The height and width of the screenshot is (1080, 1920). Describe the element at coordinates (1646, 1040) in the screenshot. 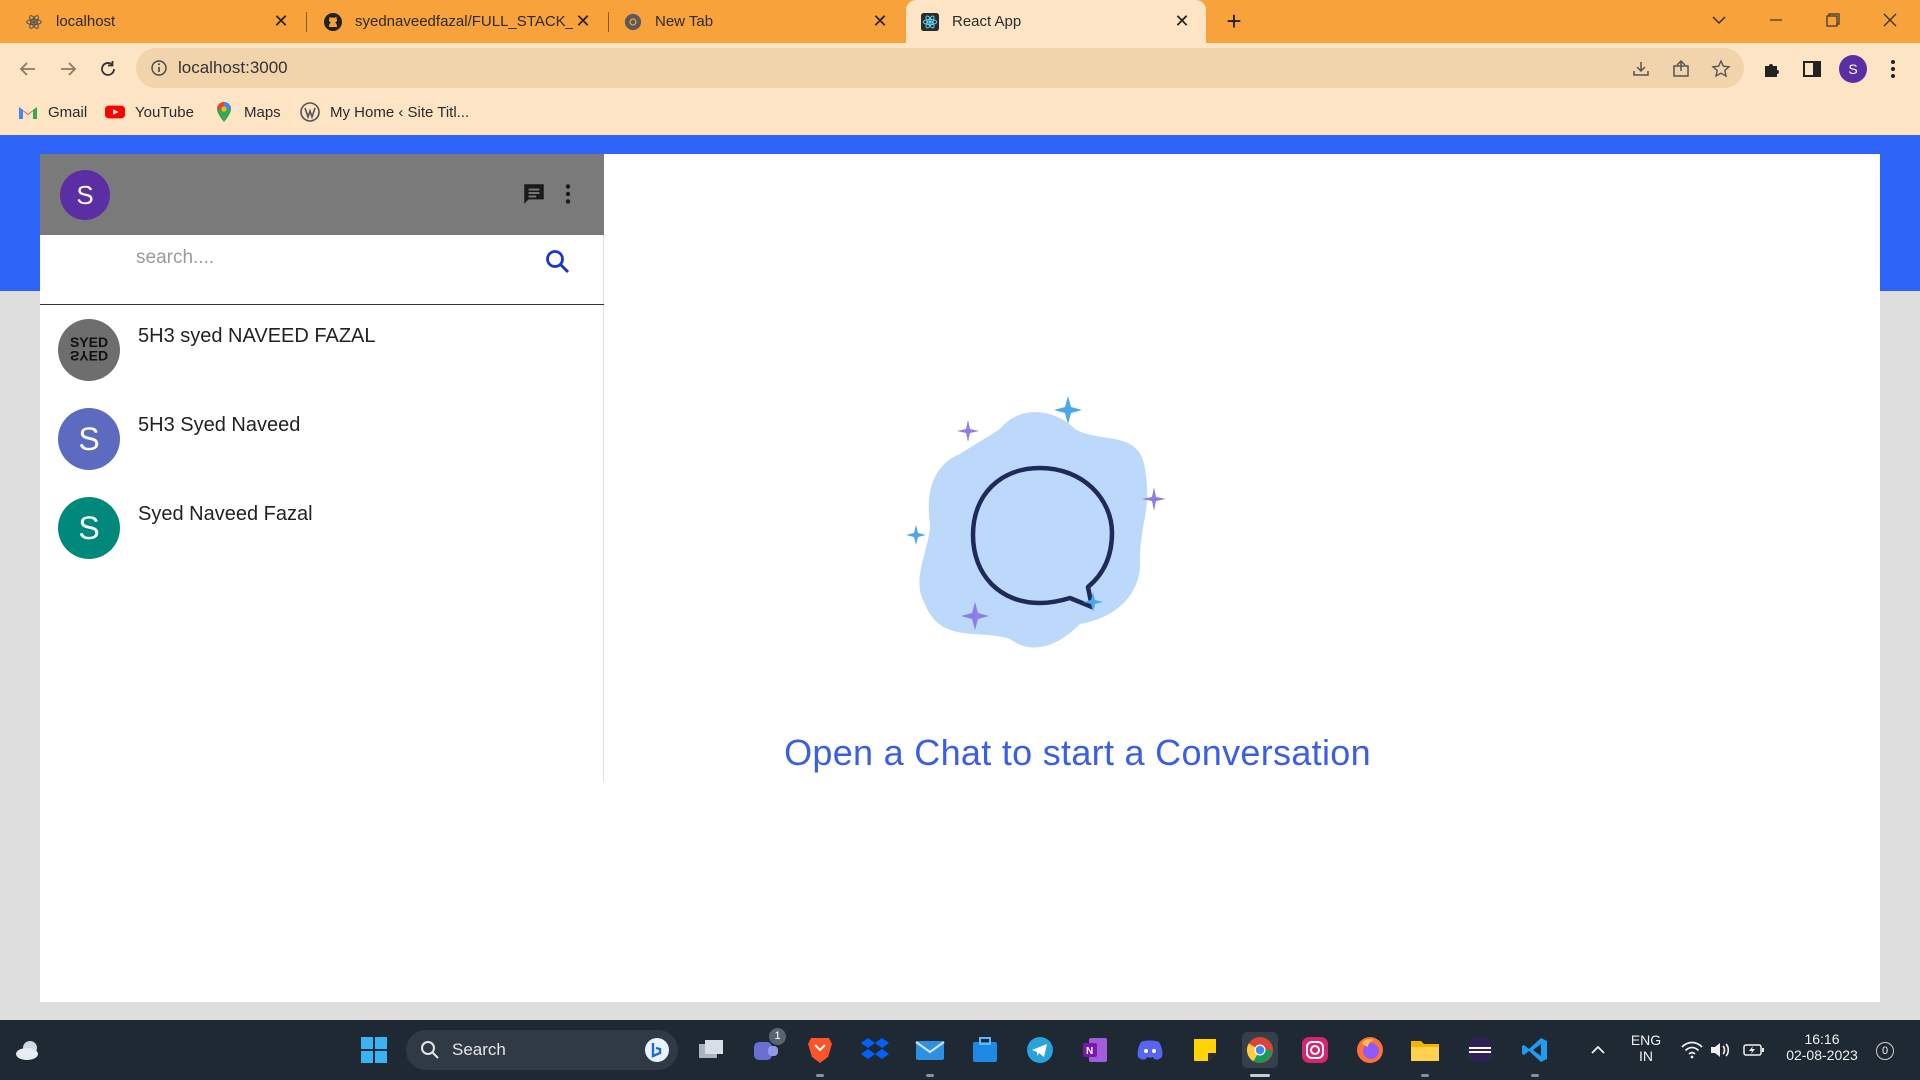

I see `language-text: ENG` at that location.